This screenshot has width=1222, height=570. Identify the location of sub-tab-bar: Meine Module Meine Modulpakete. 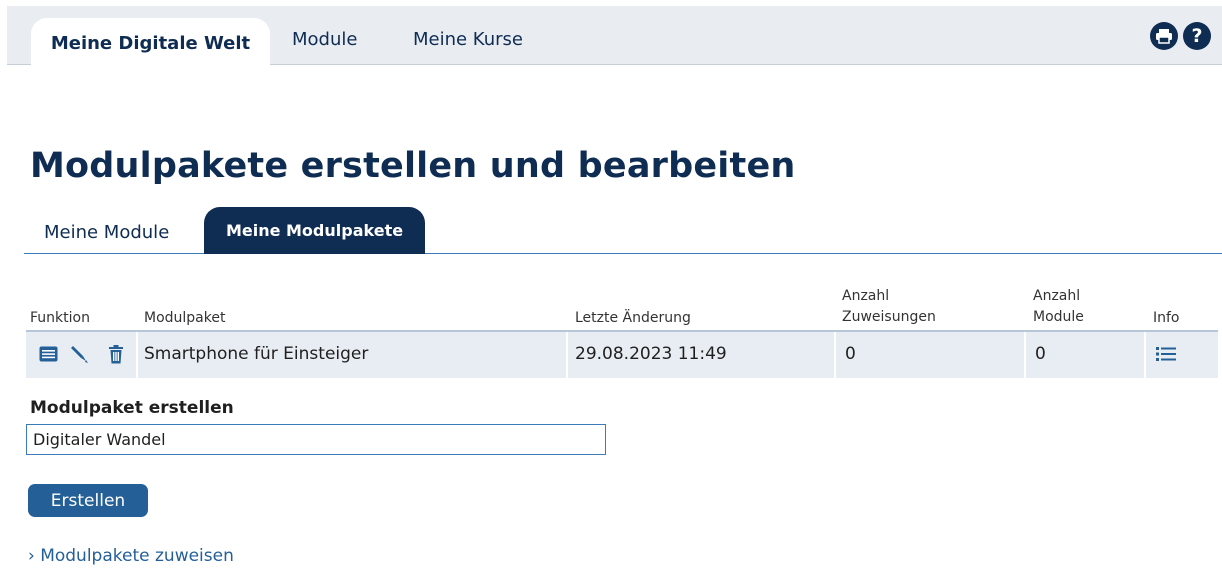
(623, 229).